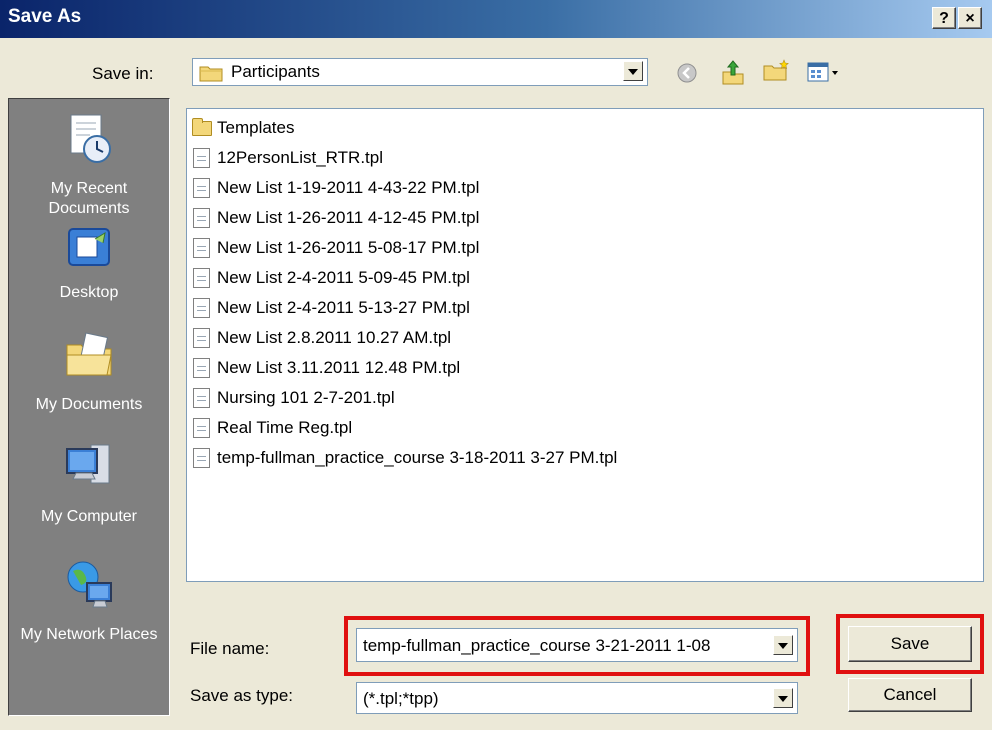 Image resolution: width=992 pixels, height=730 pixels. What do you see at coordinates (401, 698) in the screenshot?
I see `save-as-type-value: (*.tpl;*tpp)` at bounding box center [401, 698].